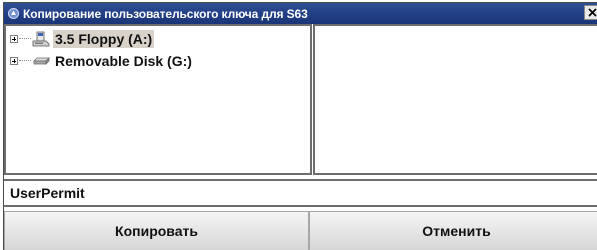 The image size is (597, 250). Describe the element at coordinates (123, 61) in the screenshot. I see `tree-item-label: Removable Disk (G:)` at that location.